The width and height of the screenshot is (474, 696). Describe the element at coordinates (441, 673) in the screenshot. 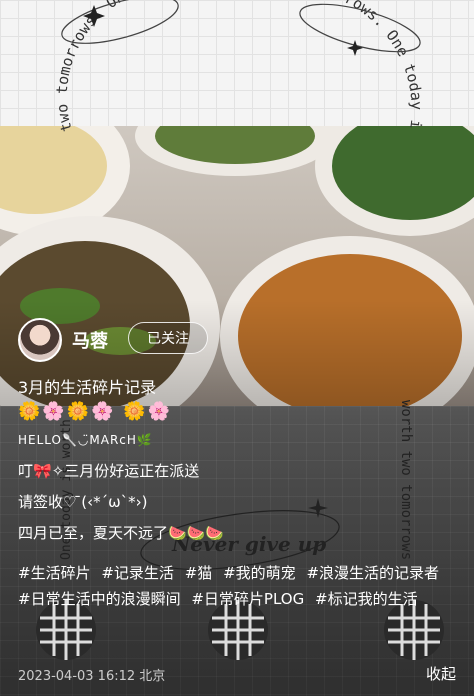

I see `collapse-button: 收起` at that location.